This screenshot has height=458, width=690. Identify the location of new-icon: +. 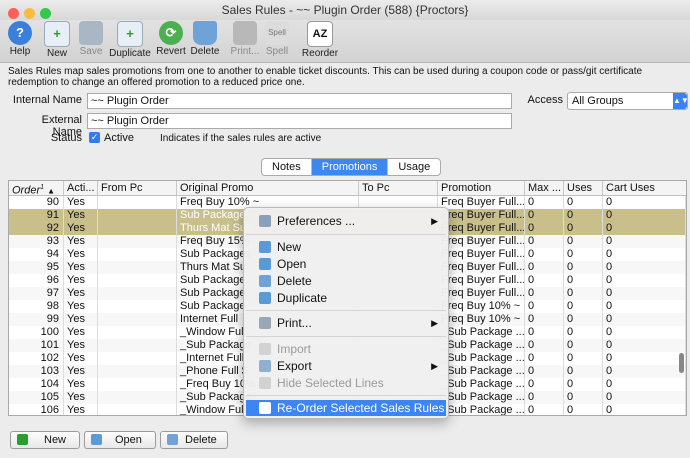
(57, 34).